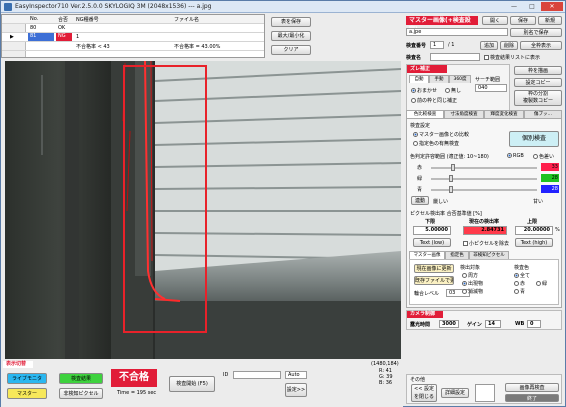 This screenshot has width=566, height=407. Describe the element at coordinates (493, 324) in the screenshot. I see `gain-field: 14` at that location.